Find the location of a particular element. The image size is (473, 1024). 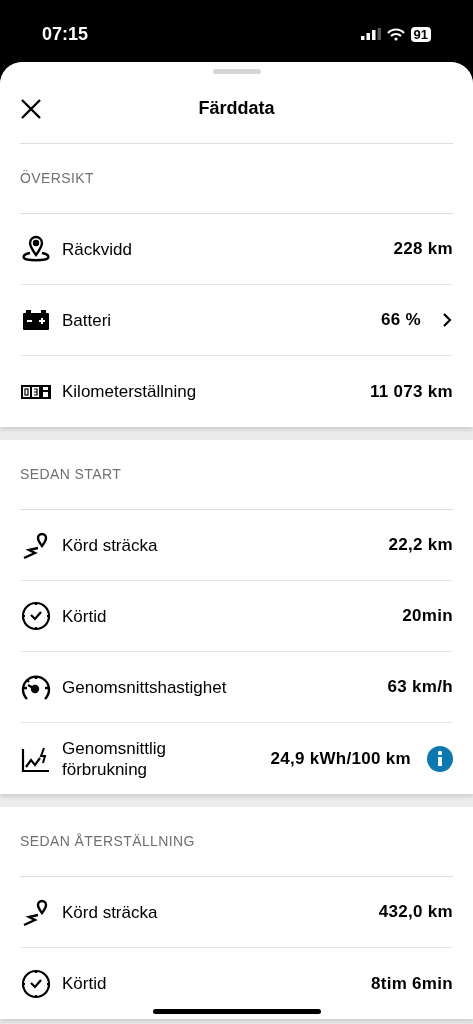

row-label: Genomsnittlig förbrukning is located at coordinates (114, 758).